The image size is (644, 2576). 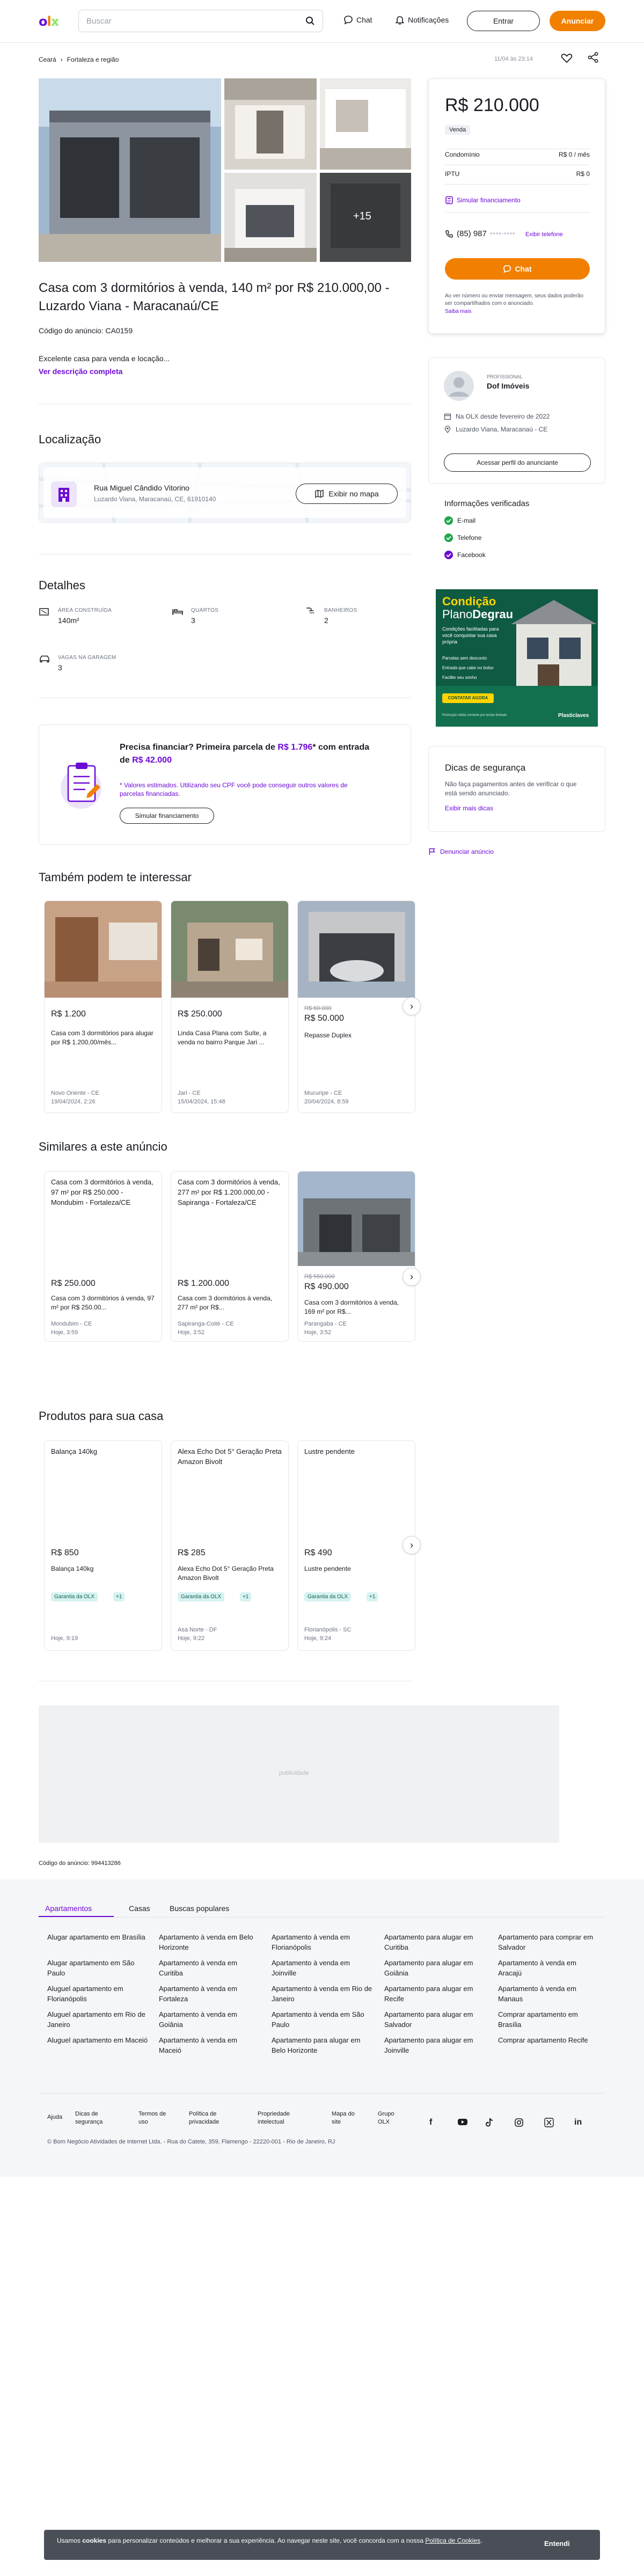 I want to click on search-input: Buscar, so click(x=200, y=21).